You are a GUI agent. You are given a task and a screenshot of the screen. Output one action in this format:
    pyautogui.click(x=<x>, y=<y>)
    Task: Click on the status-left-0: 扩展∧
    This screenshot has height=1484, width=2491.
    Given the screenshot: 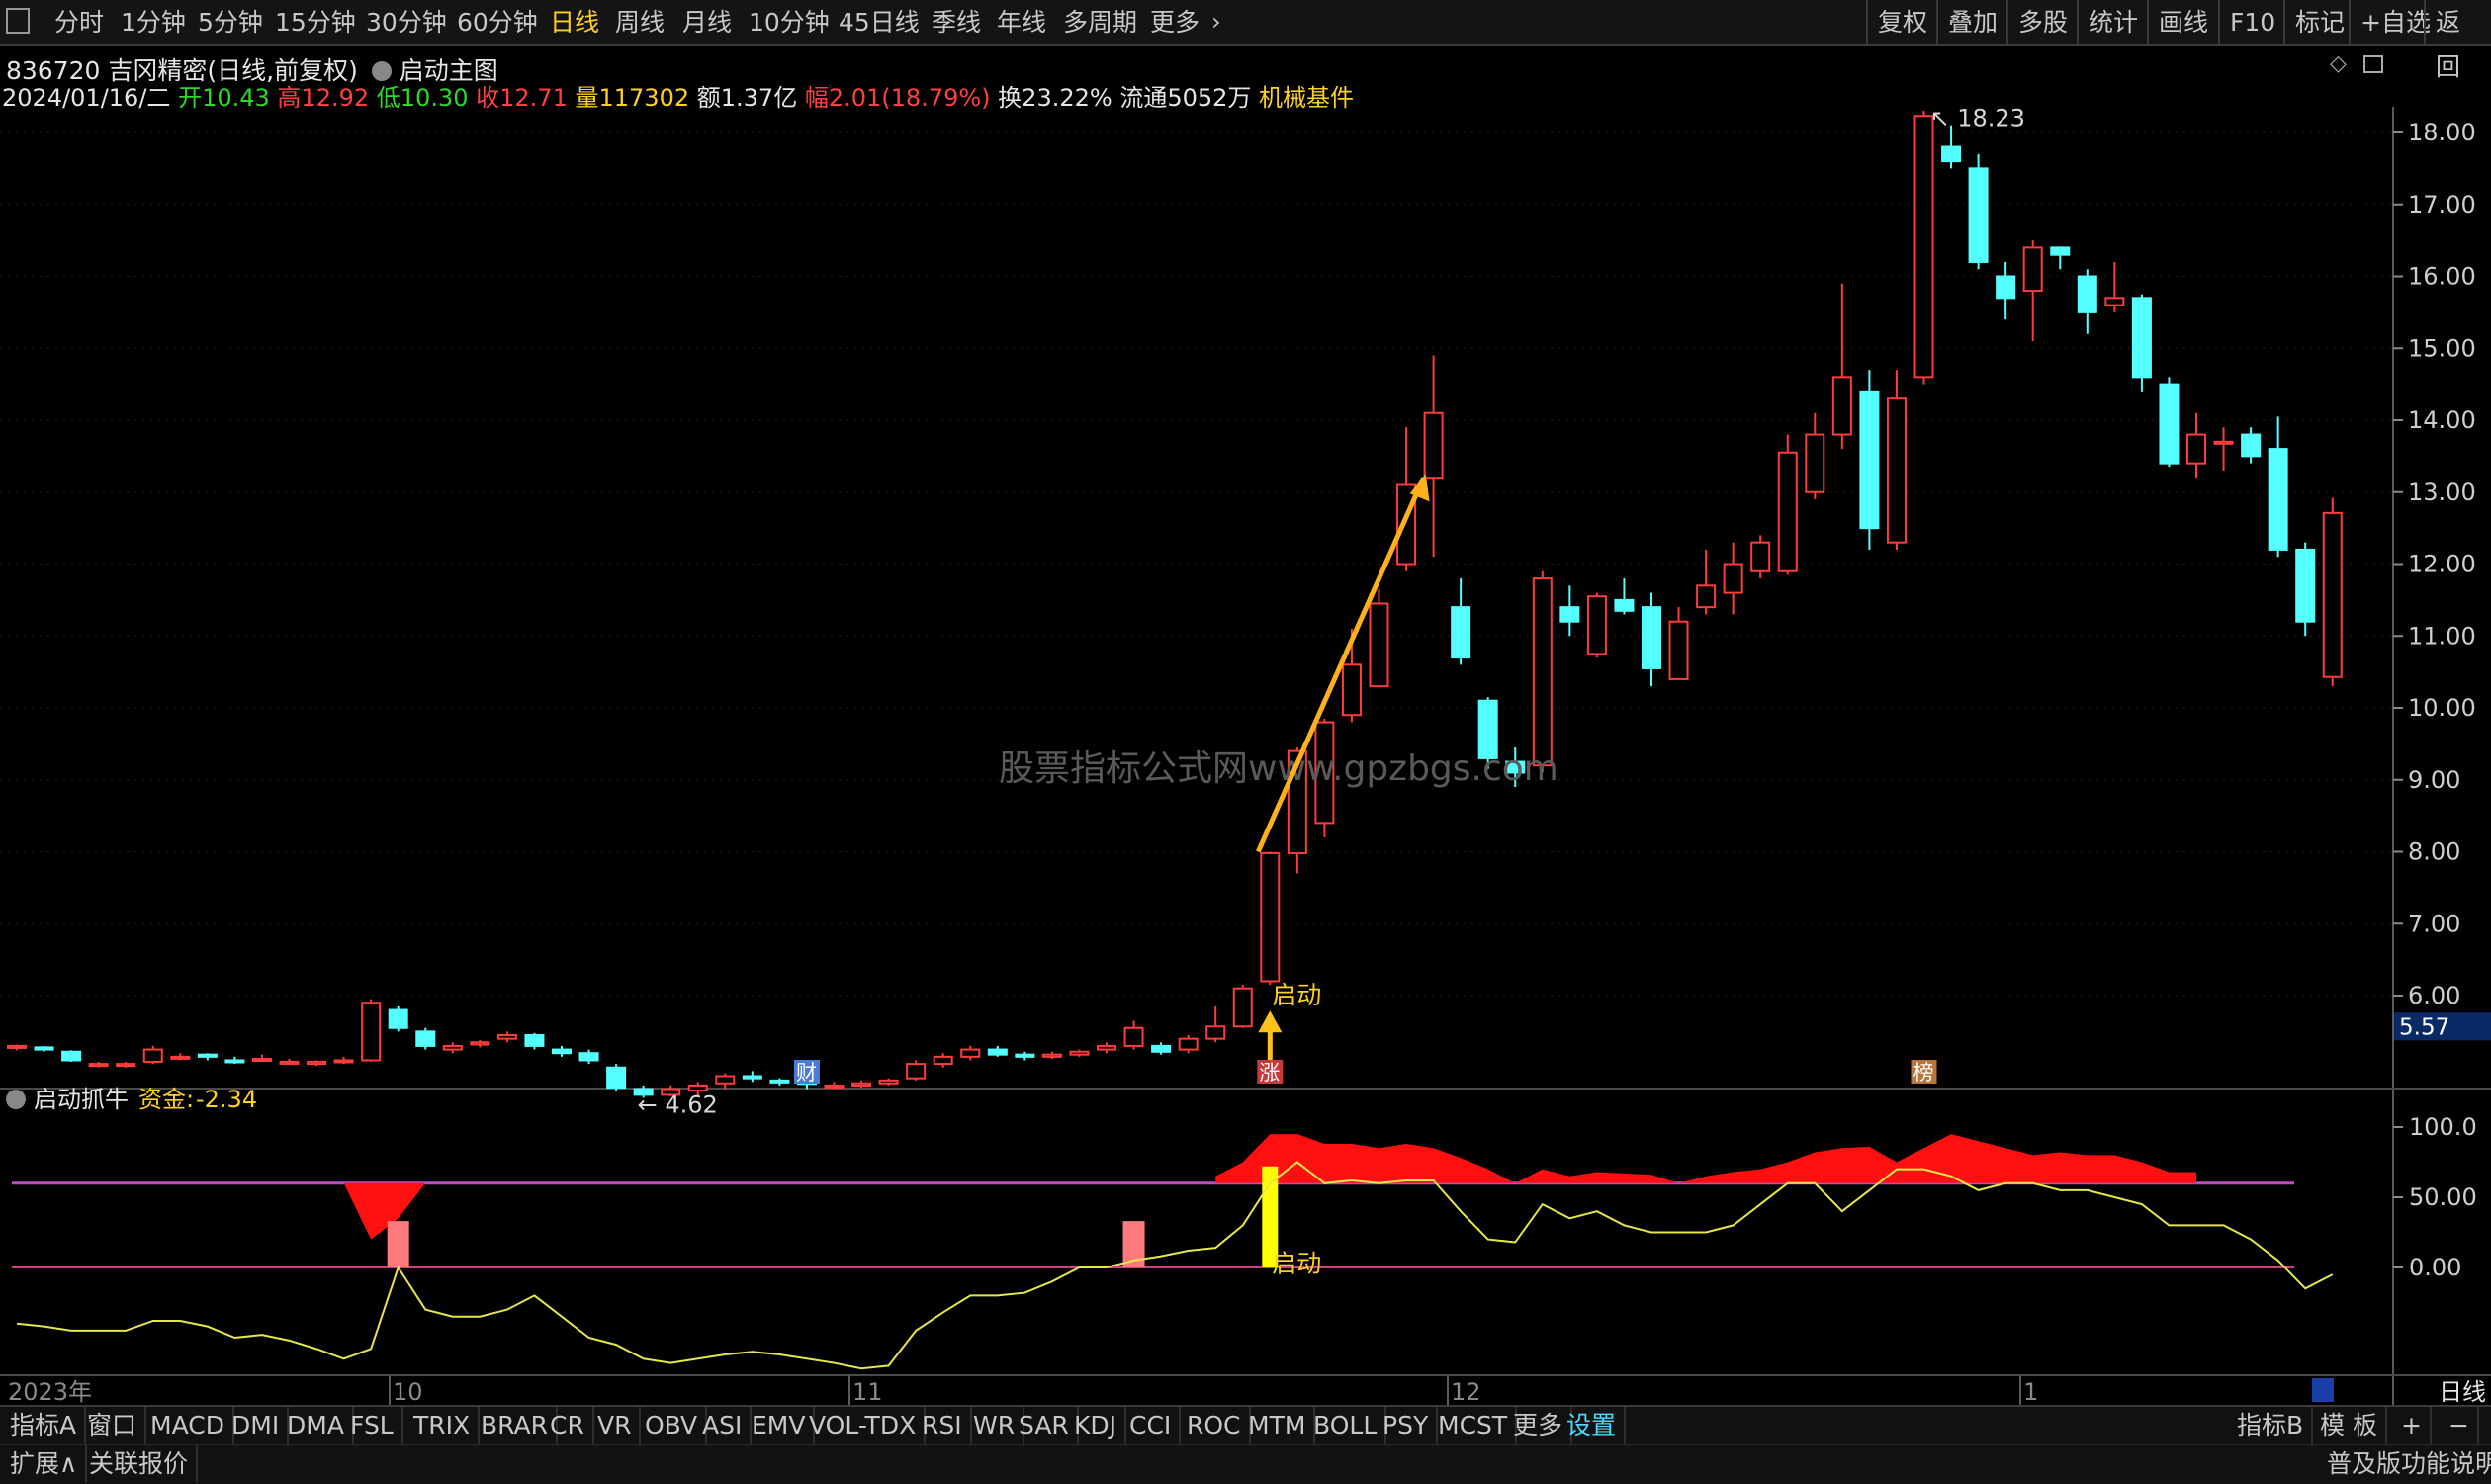 What is the action you would take?
    pyautogui.click(x=45, y=1464)
    